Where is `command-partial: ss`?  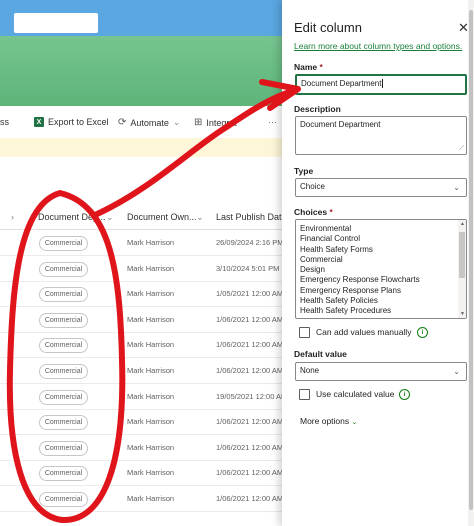
command-partial: ss is located at coordinates (4, 122).